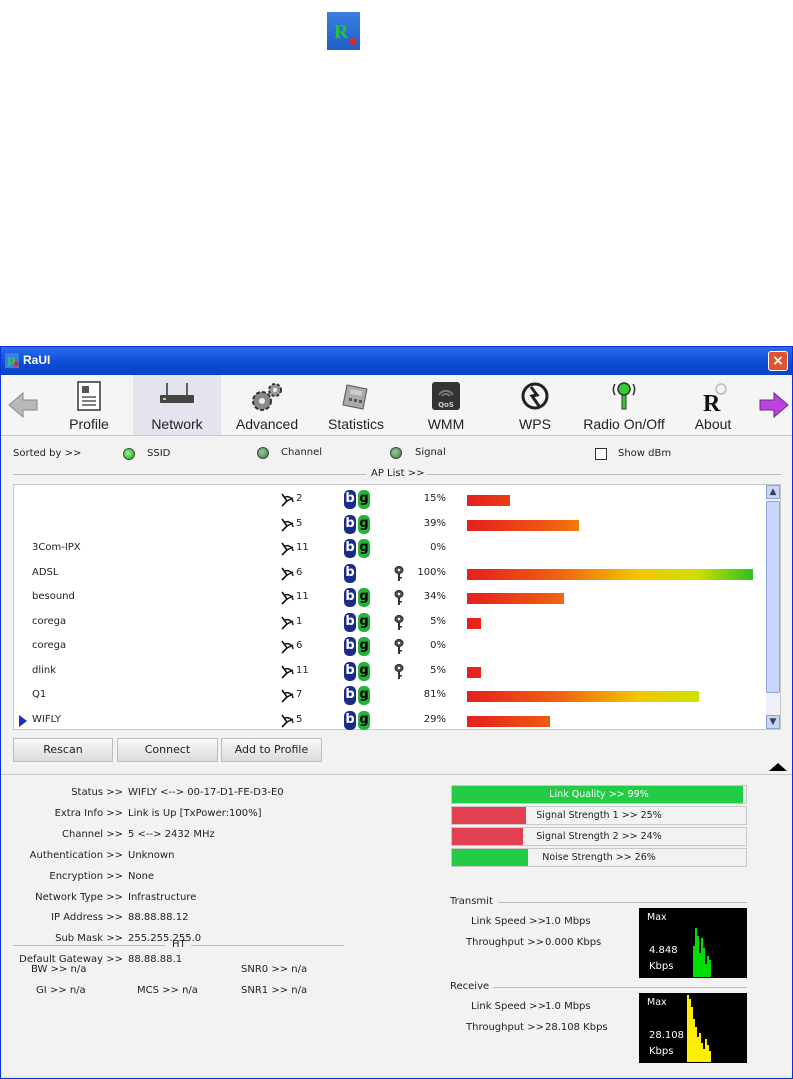 This screenshot has height=1079, width=793. Describe the element at coordinates (599, 794) in the screenshot. I see `link-quality-text: Link Quality >> 99%` at that location.